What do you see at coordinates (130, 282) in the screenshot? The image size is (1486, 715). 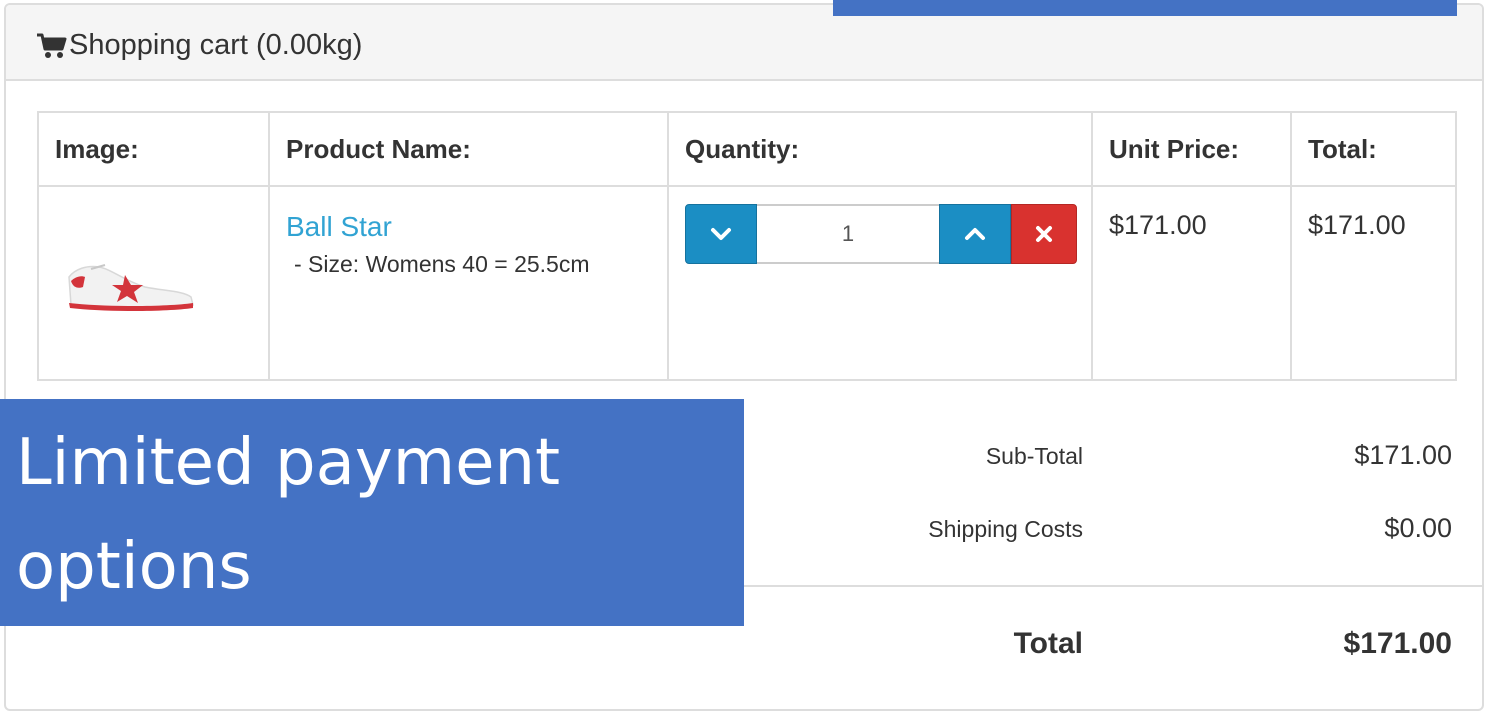 I see `product-image` at bounding box center [130, 282].